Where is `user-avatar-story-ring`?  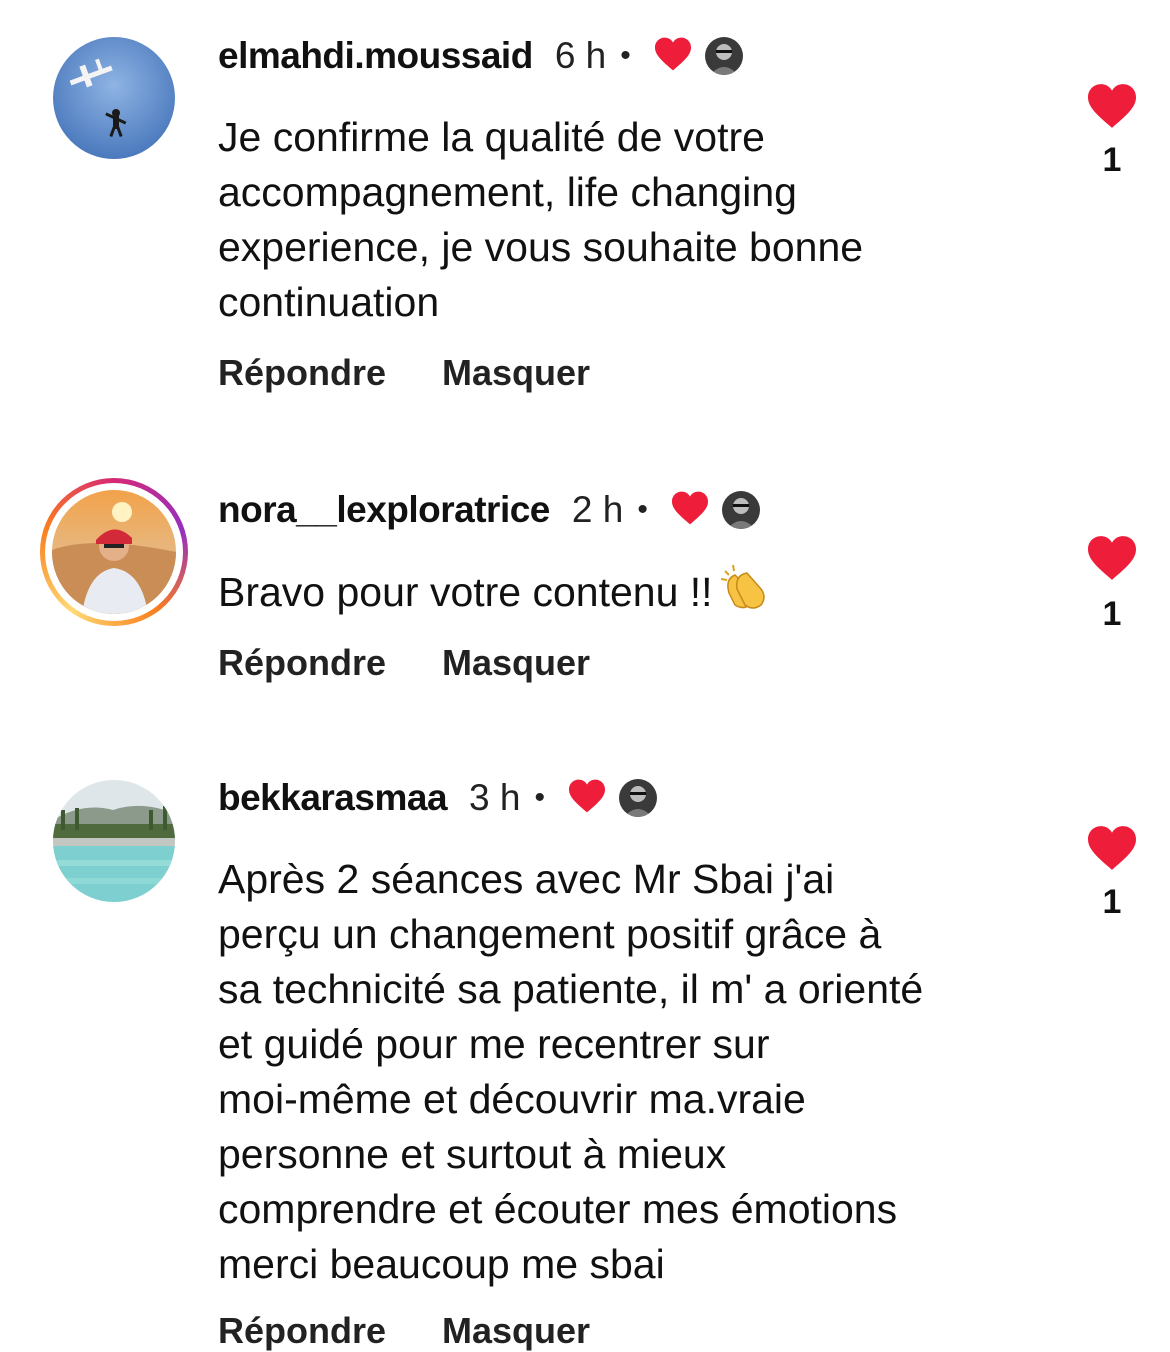 user-avatar-story-ring is located at coordinates (114, 552).